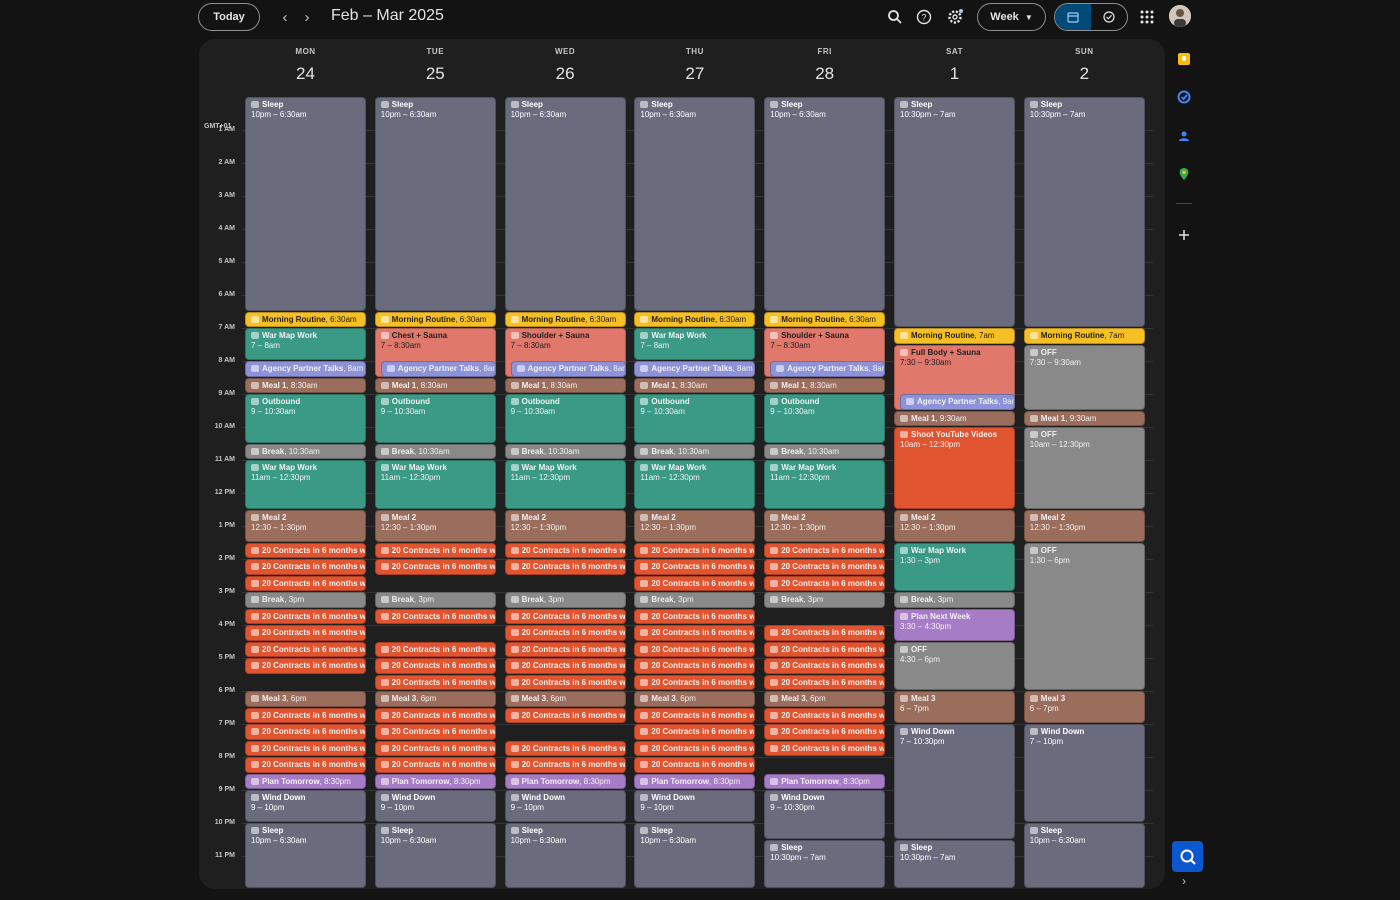 The width and height of the screenshot is (1400, 900). I want to click on calendar-event: Morning Routine, 7am, so click(1084, 336).